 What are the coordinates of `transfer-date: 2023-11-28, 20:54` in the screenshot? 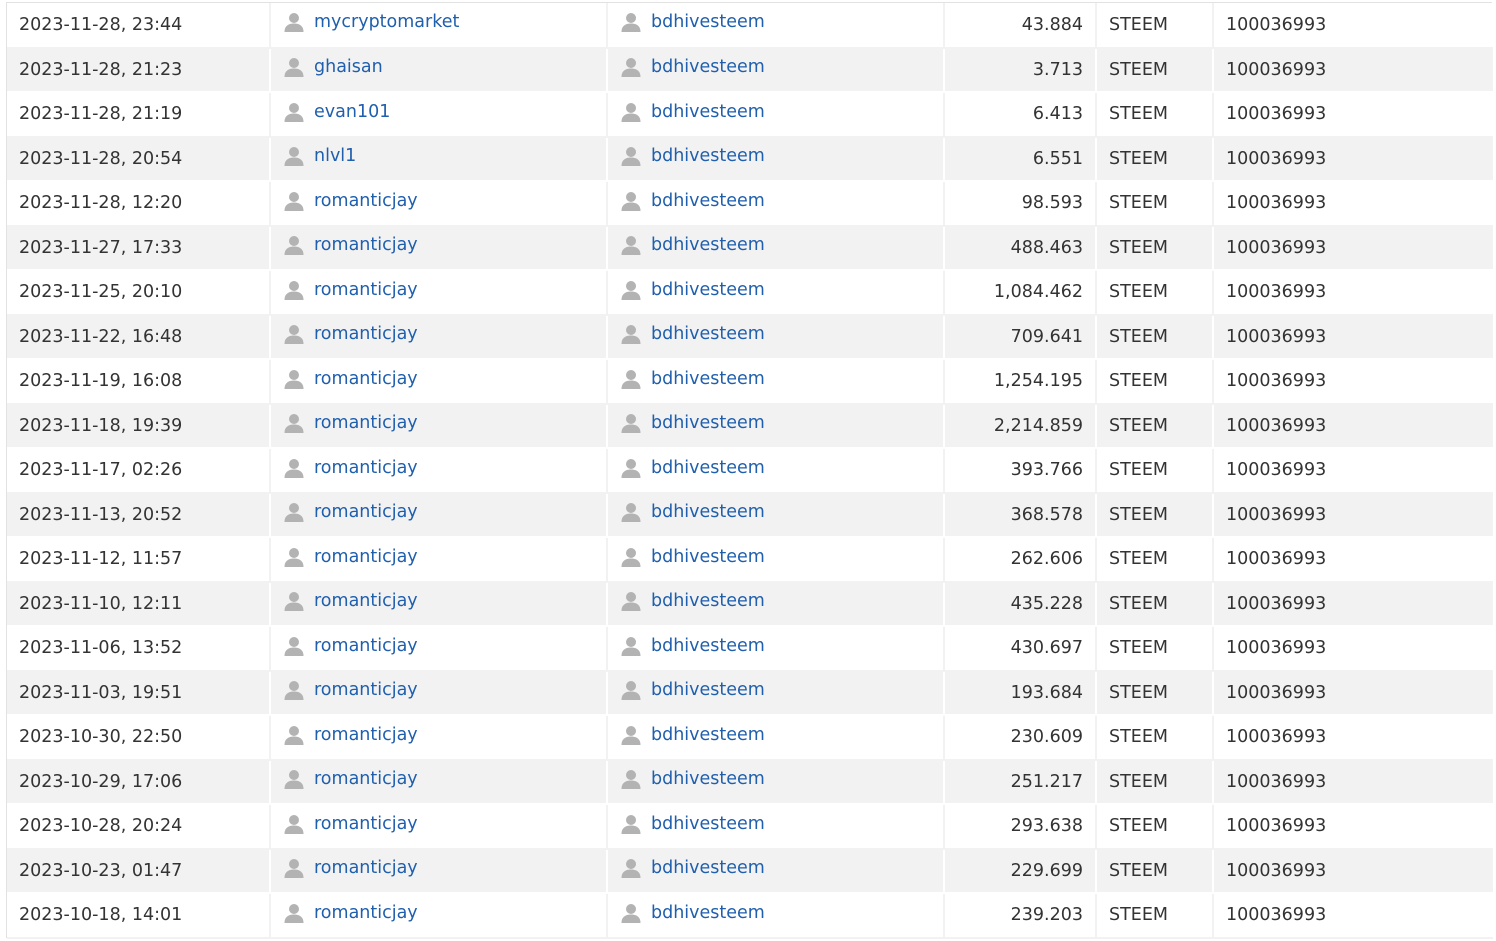 It's located at (101, 158).